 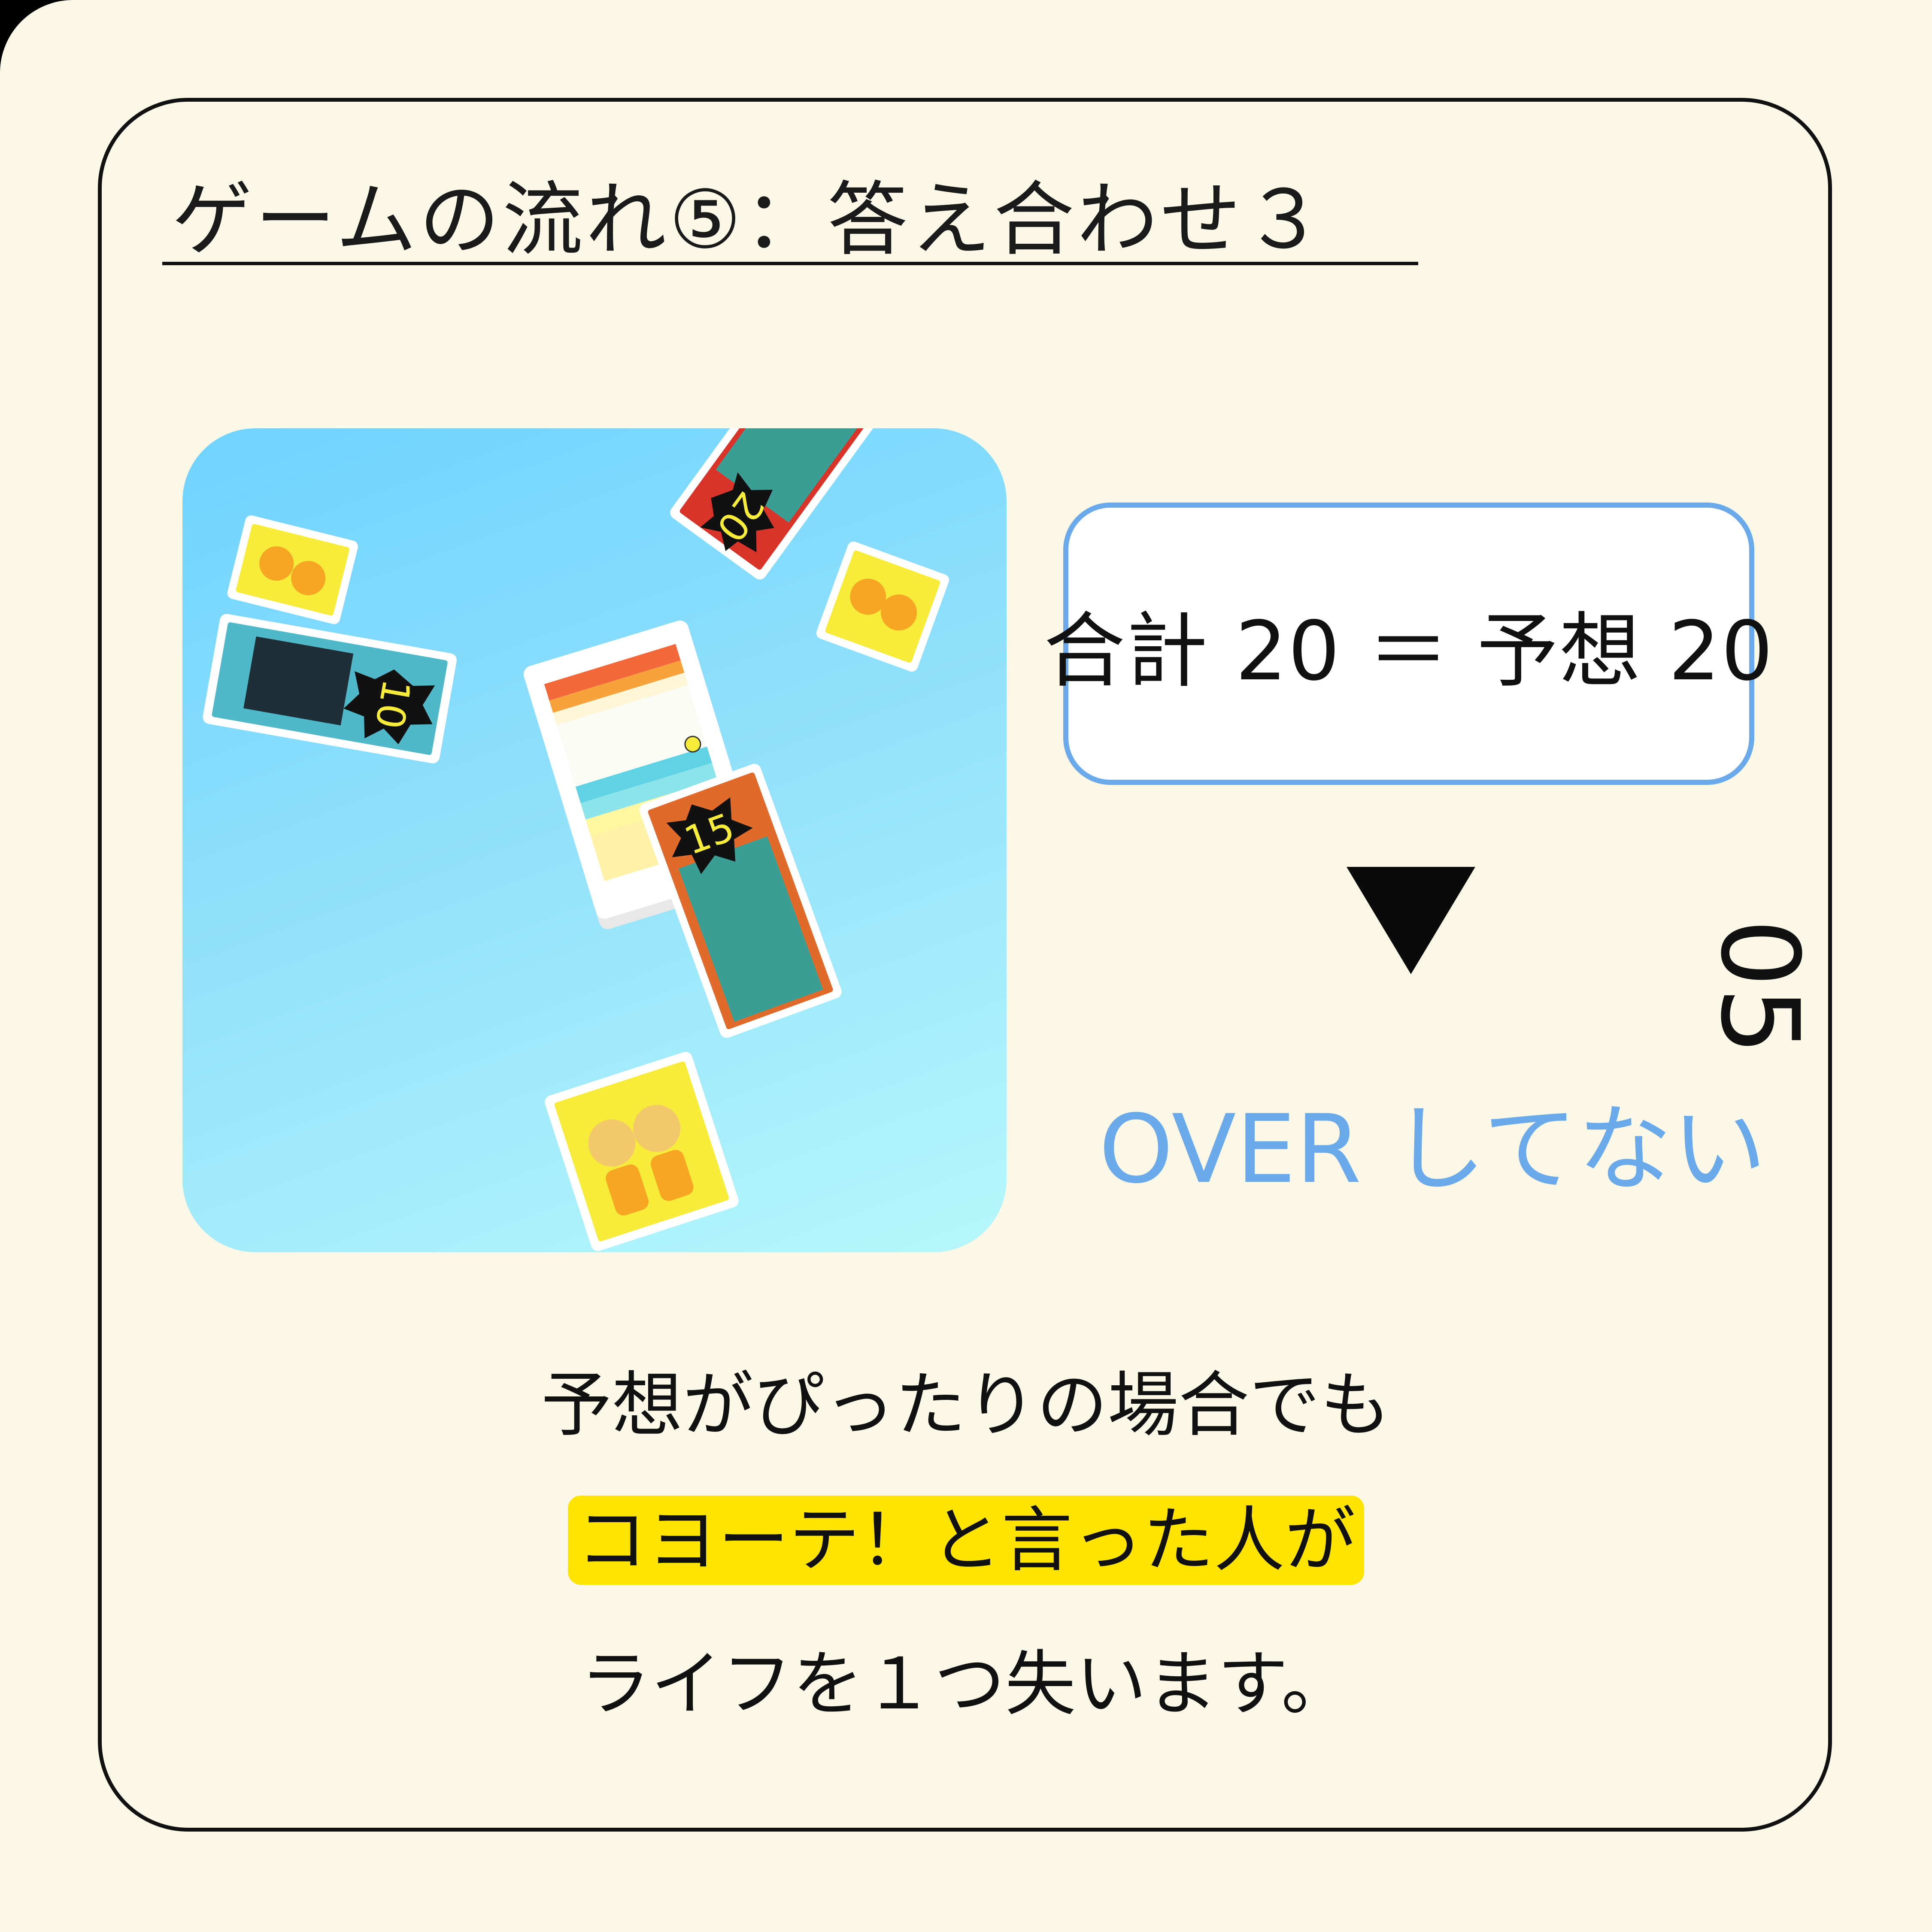 What do you see at coordinates (1408, 651) in the screenshot?
I see `equation-text: 合計 20 ＝ 予想 20` at bounding box center [1408, 651].